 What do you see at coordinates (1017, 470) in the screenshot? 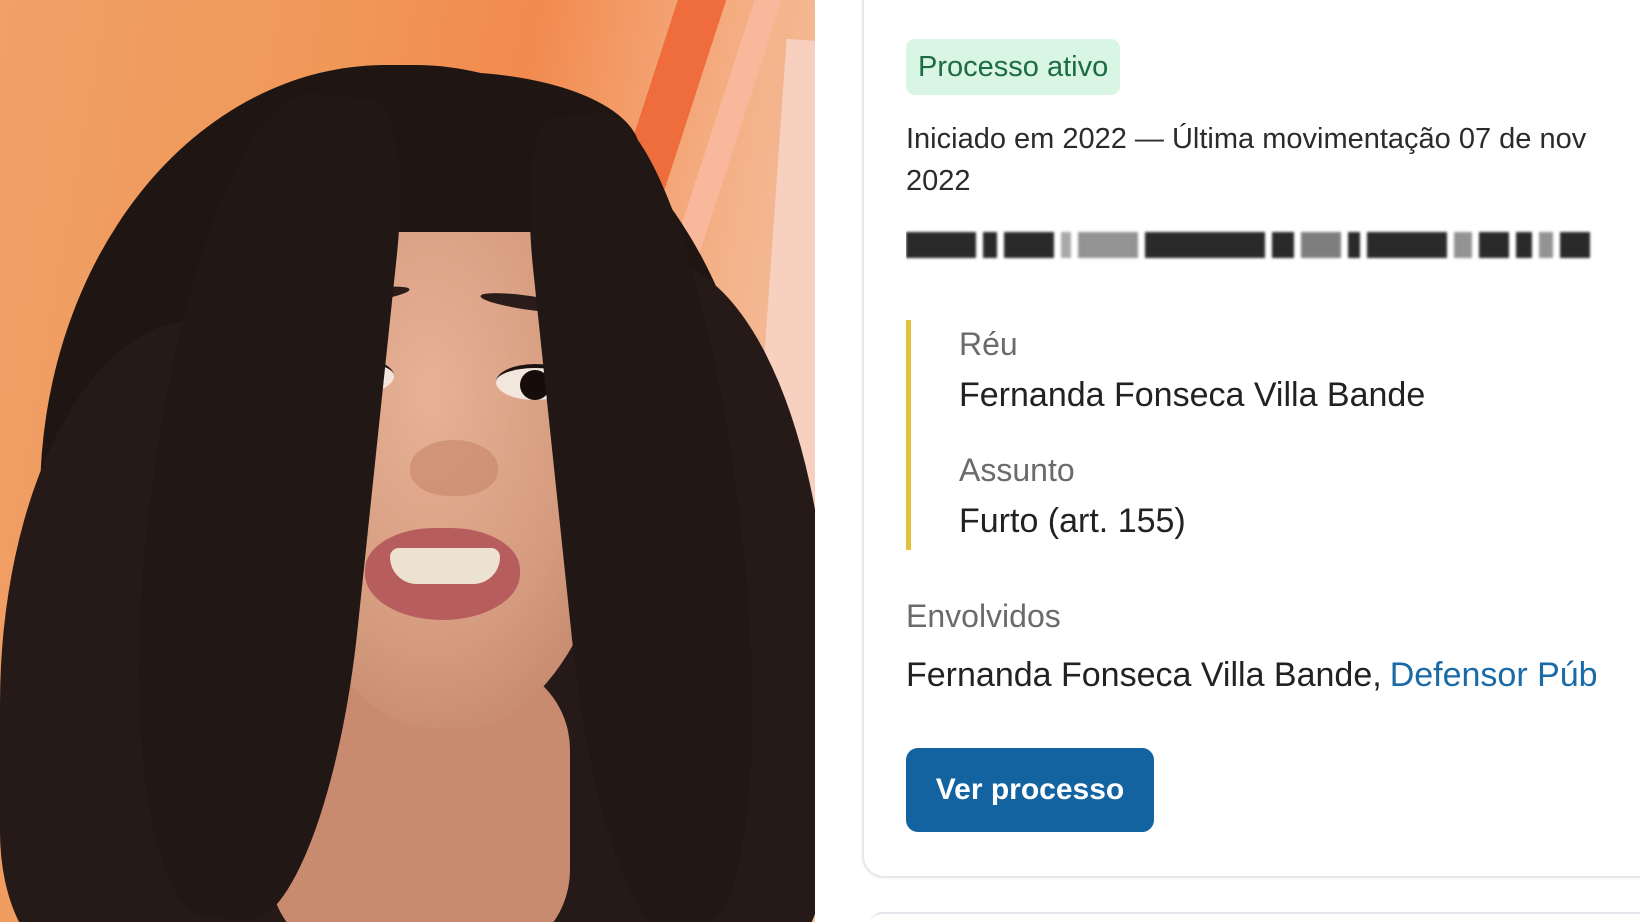
I see `assunto-label: Assunto` at bounding box center [1017, 470].